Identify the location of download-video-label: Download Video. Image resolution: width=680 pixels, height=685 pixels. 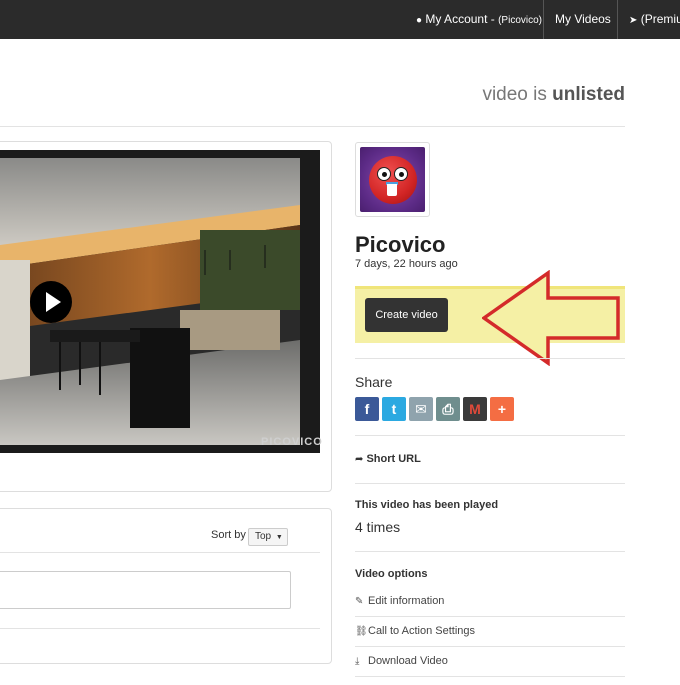
(408, 661).